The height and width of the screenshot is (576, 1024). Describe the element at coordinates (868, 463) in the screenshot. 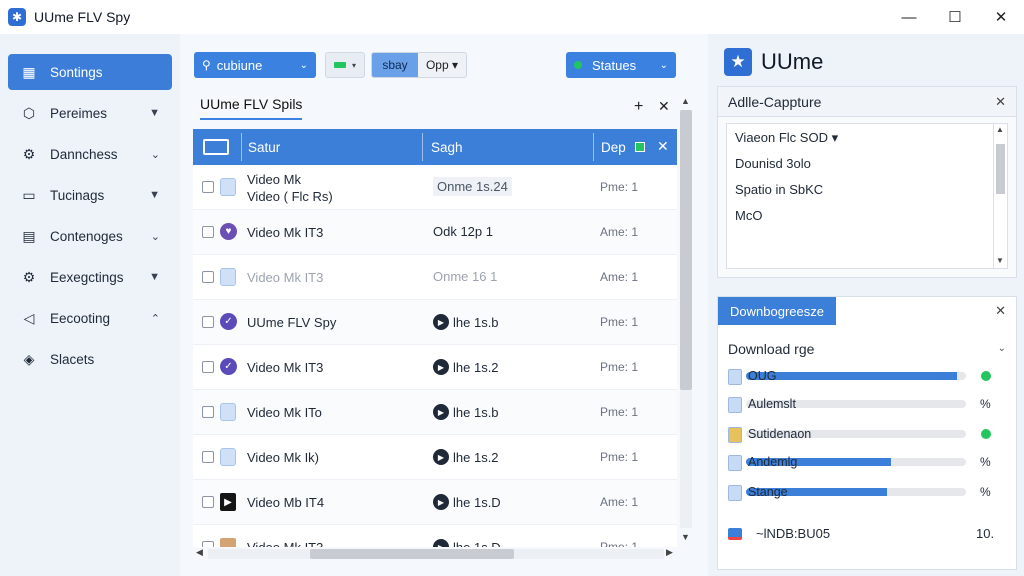

I see `download-row: Andemlg%` at that location.